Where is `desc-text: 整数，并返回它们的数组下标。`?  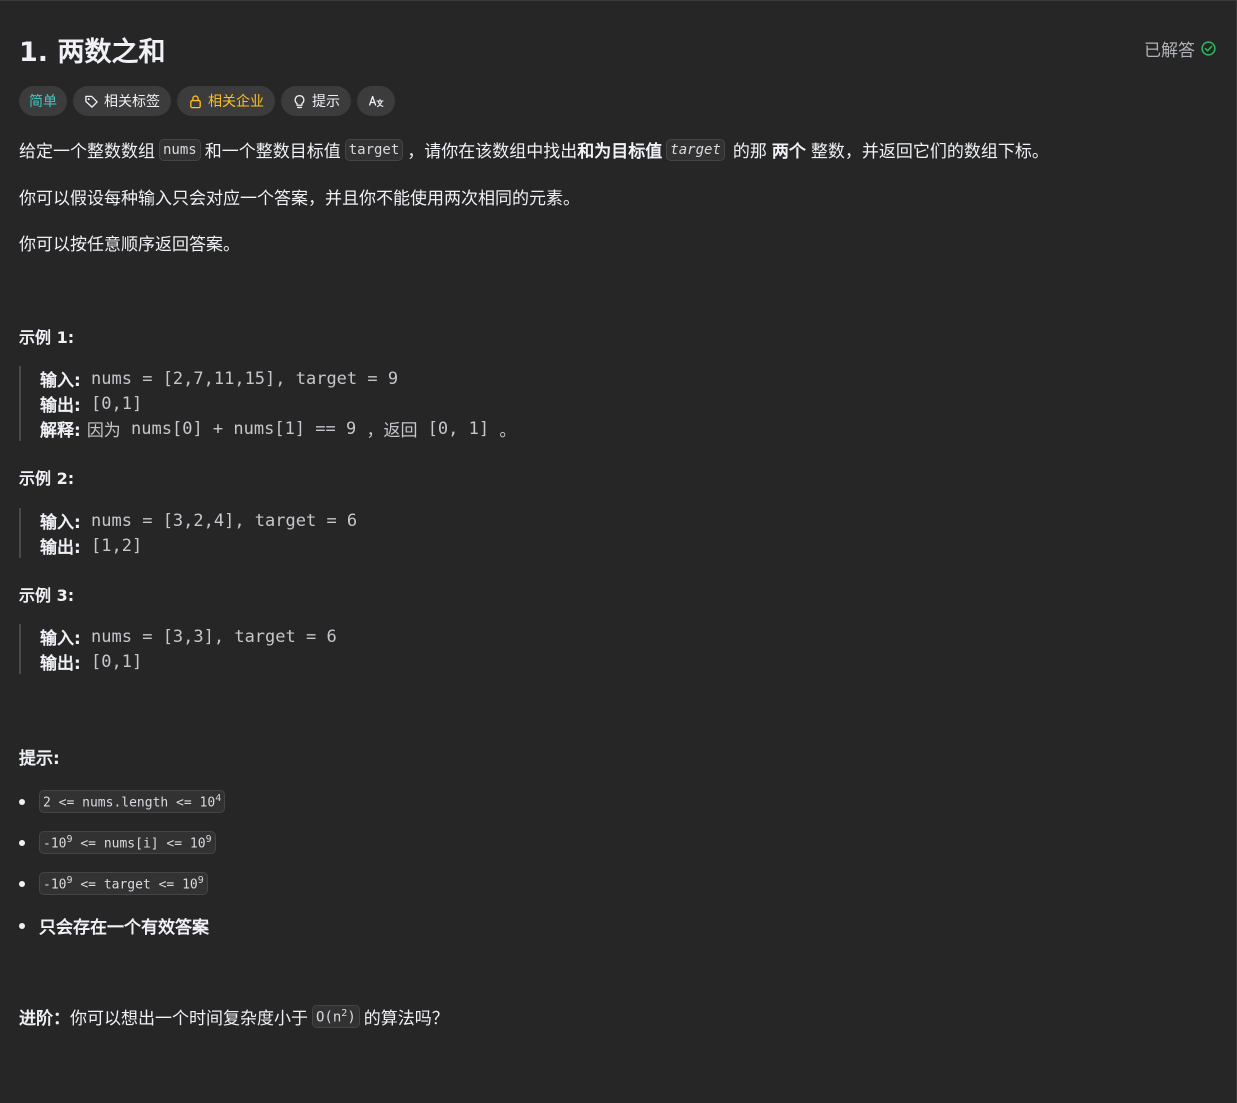 desc-text: 整数，并返回它们的数组下标。 is located at coordinates (929, 152).